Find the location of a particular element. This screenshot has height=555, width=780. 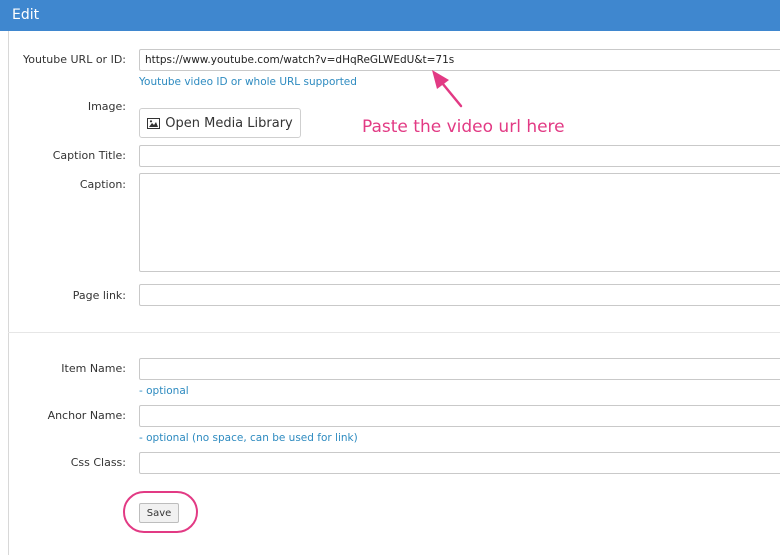

anchor-name-input is located at coordinates (459, 416).